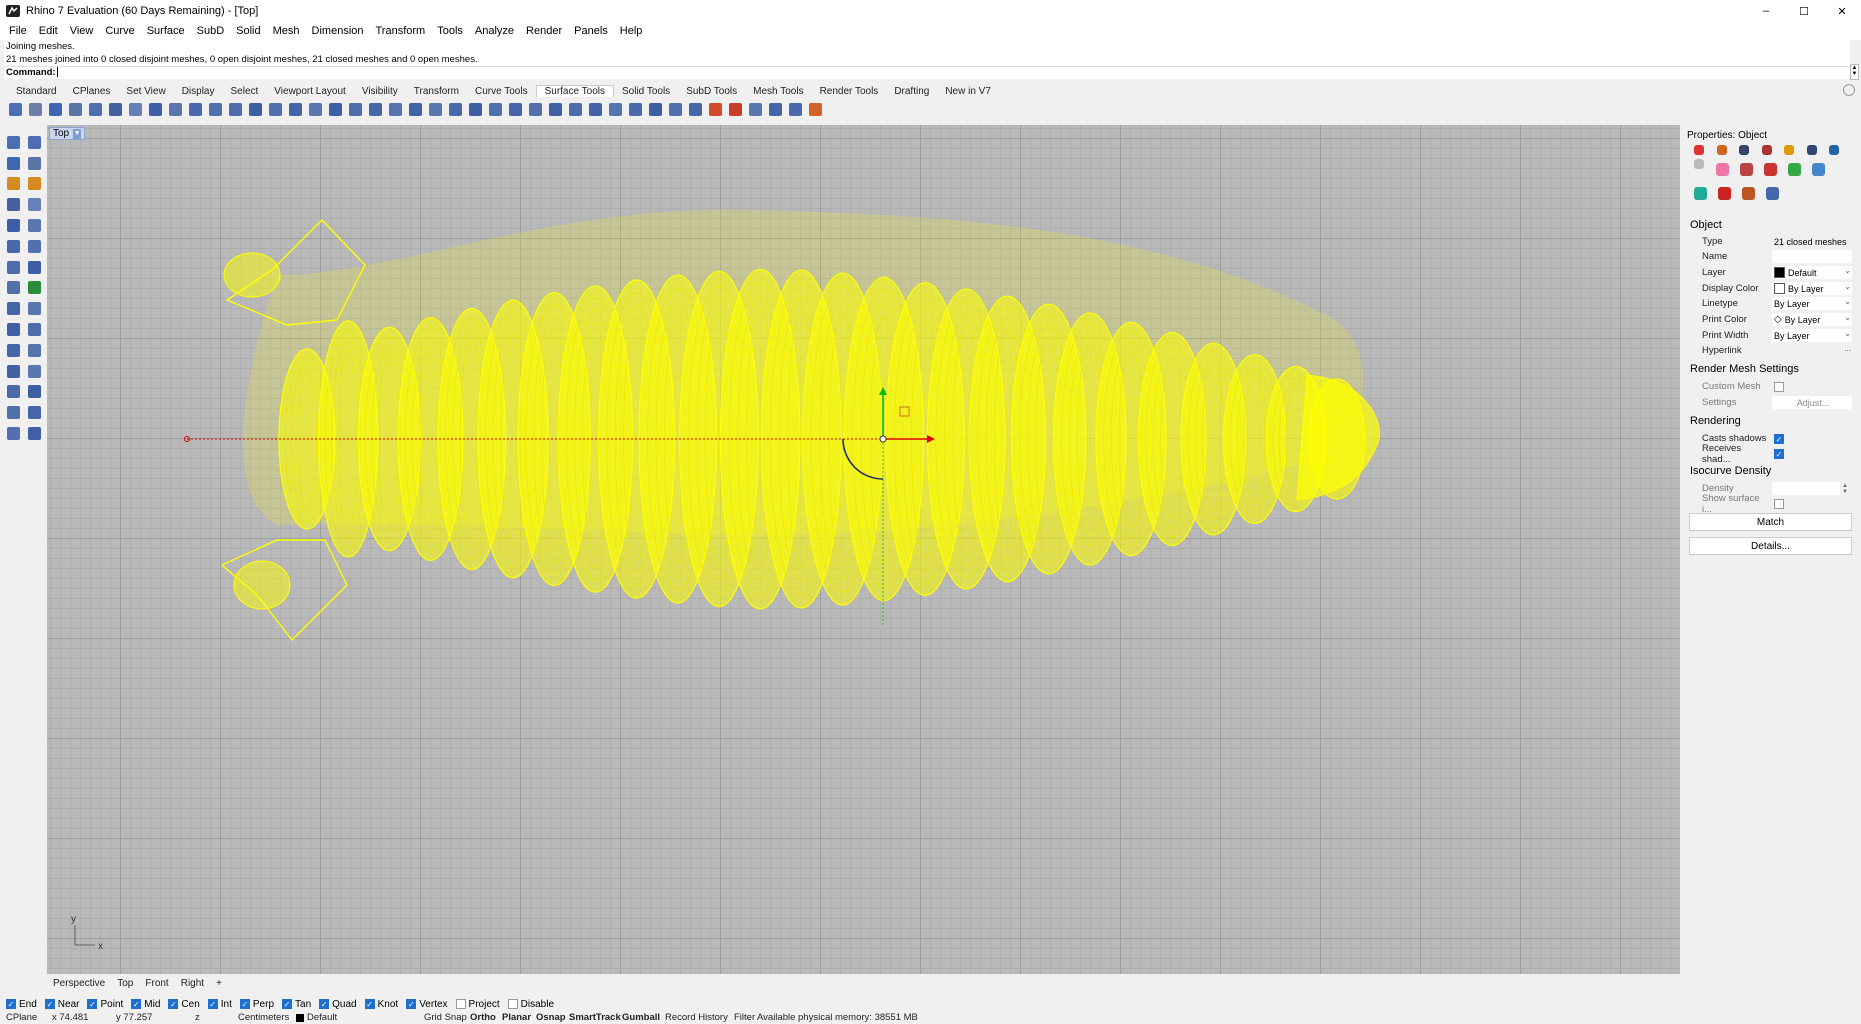  Describe the element at coordinates (119, 31) in the screenshot. I see `menu-item-curve: Curve` at that location.